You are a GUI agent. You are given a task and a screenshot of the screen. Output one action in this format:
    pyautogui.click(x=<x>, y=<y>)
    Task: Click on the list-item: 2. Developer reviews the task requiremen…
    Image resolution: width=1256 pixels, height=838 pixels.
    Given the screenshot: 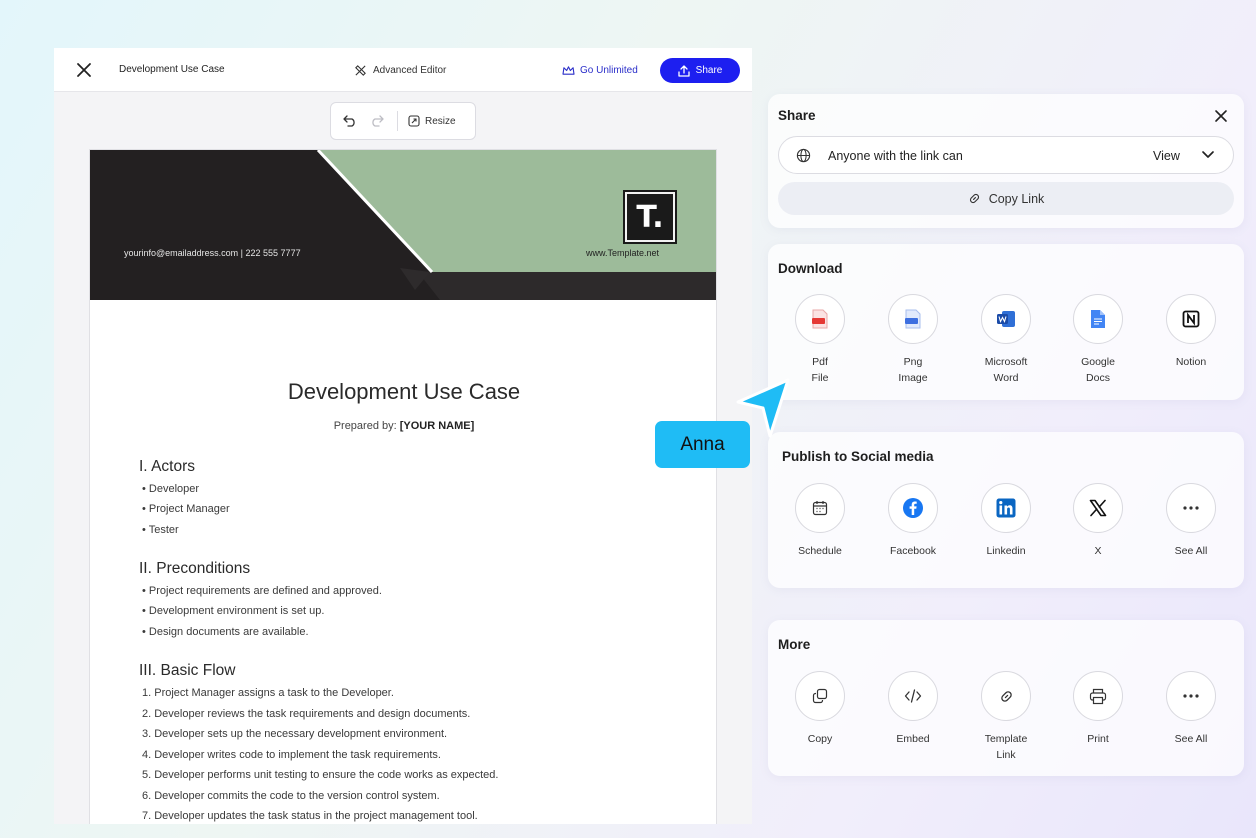 What is the action you would take?
    pyautogui.click(x=306, y=714)
    